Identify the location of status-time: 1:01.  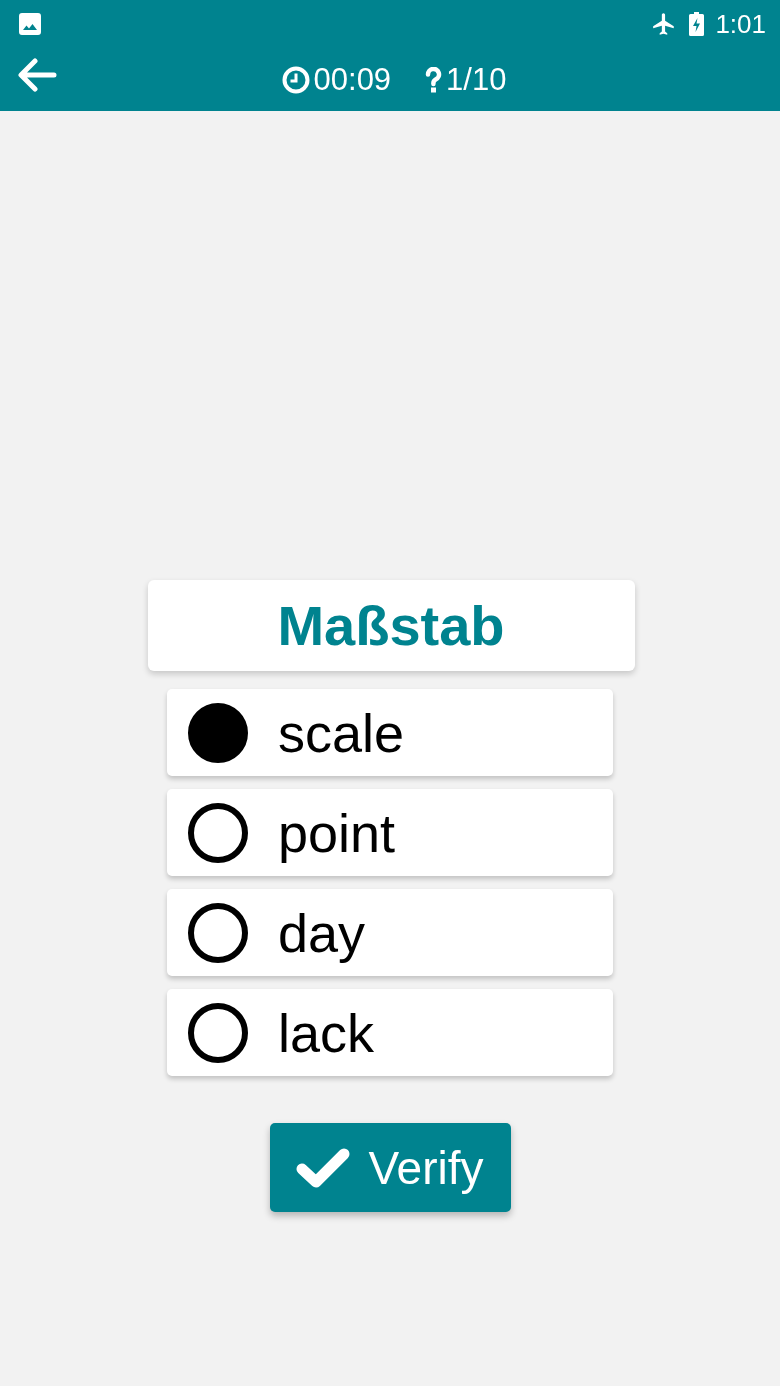
(740, 24).